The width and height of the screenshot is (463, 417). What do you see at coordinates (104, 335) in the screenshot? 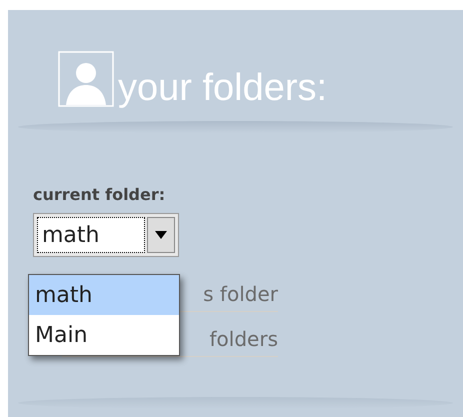
I see `dropdown-option: Main` at bounding box center [104, 335].